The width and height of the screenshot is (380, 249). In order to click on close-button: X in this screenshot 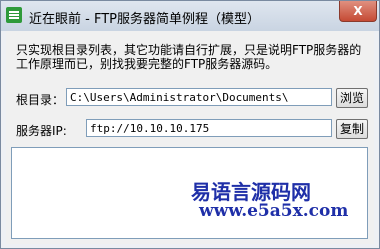, I will do `click(358, 11)`.